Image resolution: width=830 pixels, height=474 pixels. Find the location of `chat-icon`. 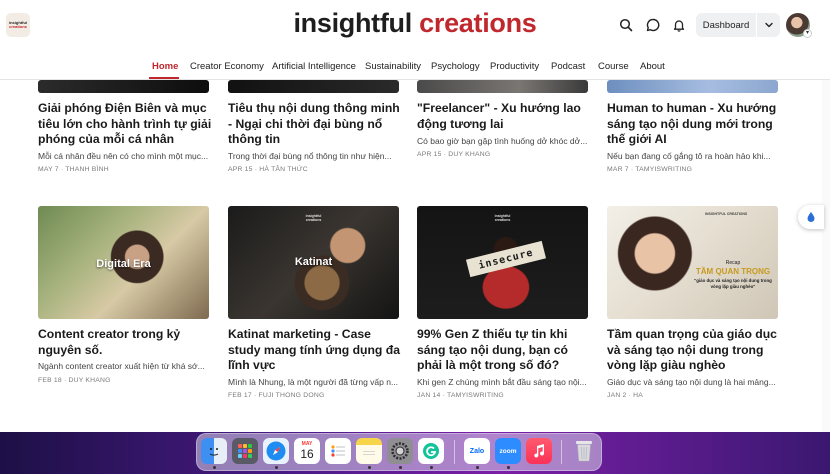

chat-icon is located at coordinates (653, 25).